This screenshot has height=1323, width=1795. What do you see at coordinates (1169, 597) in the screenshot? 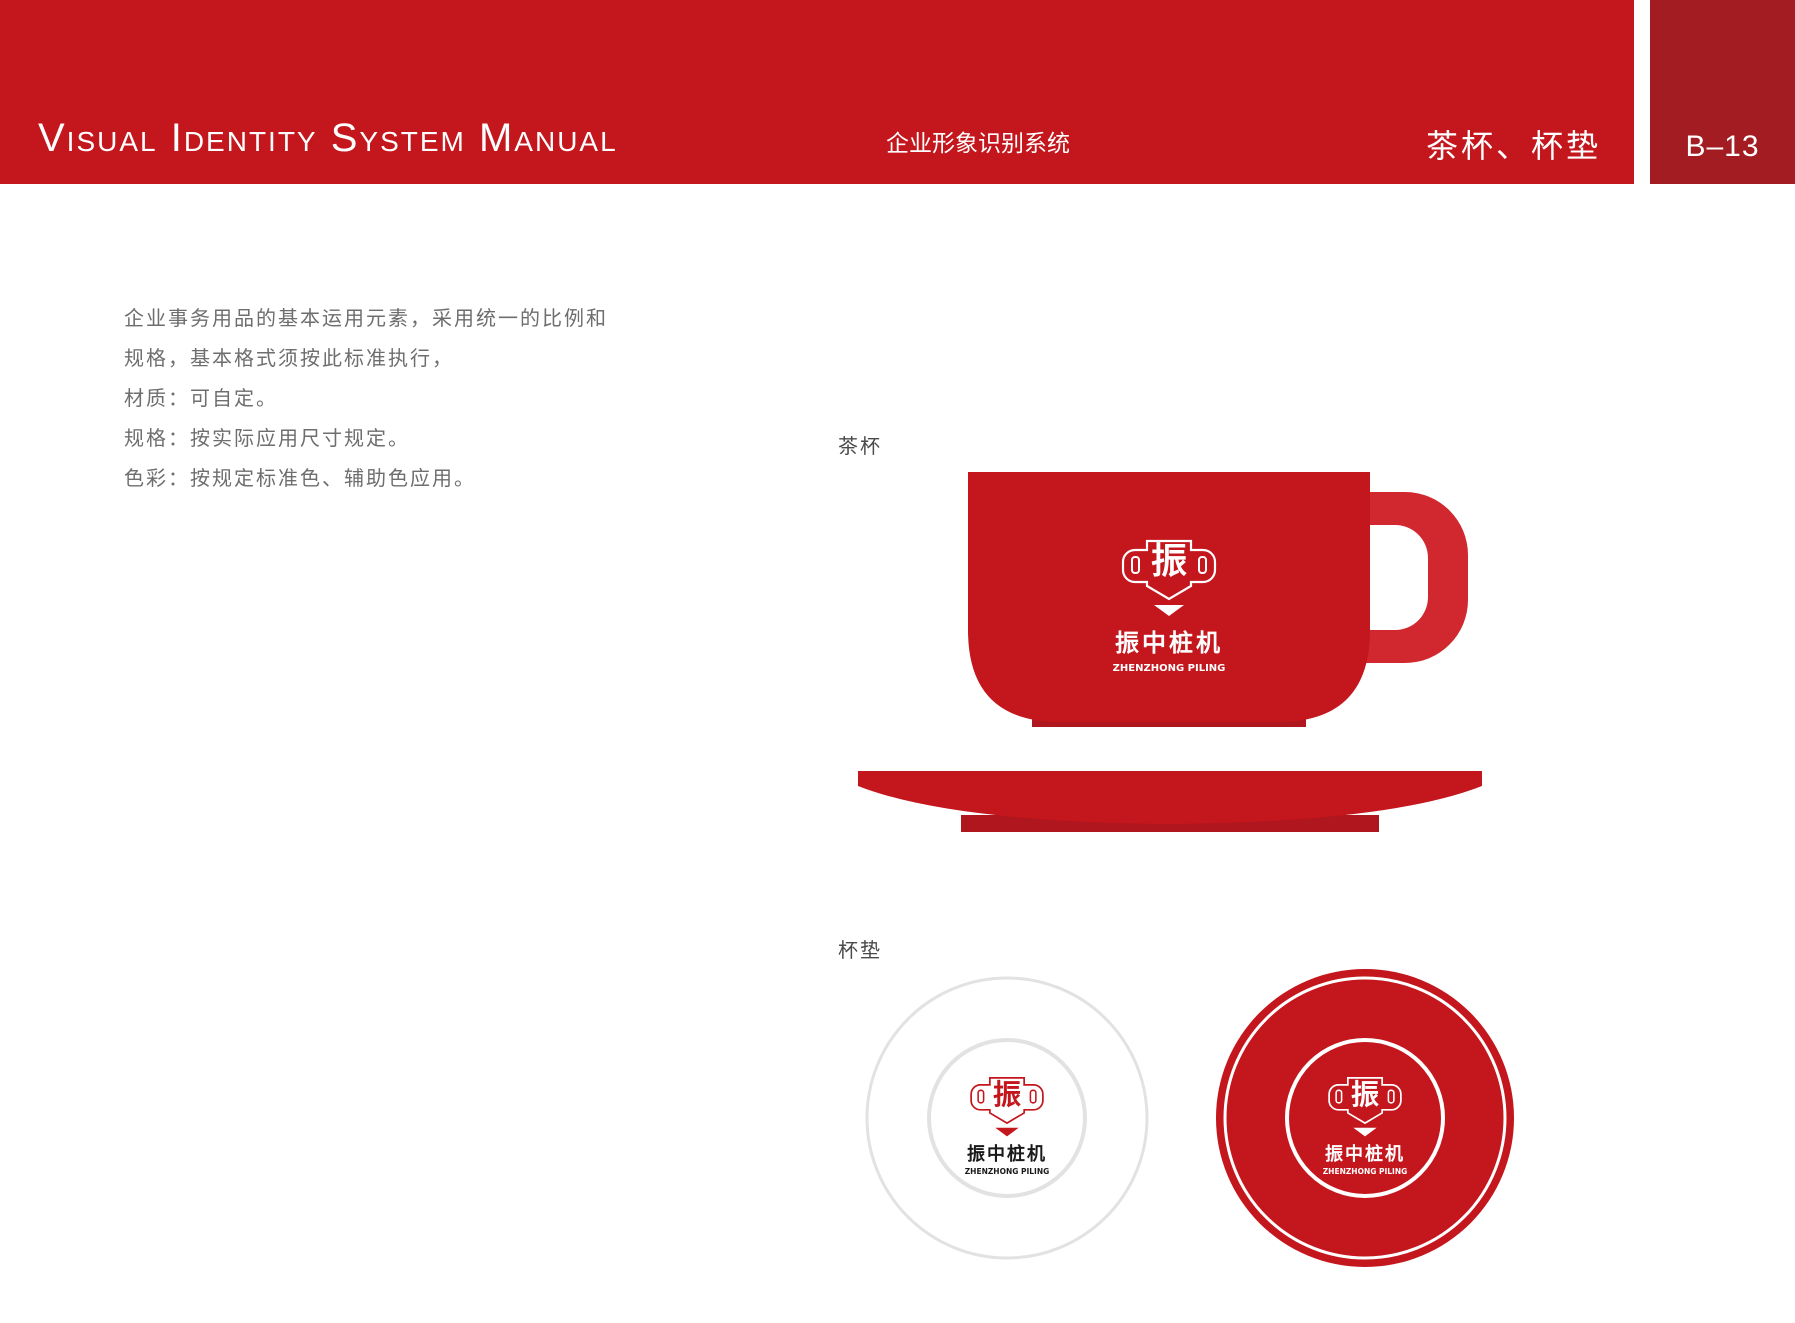
I see `cup-body` at bounding box center [1169, 597].